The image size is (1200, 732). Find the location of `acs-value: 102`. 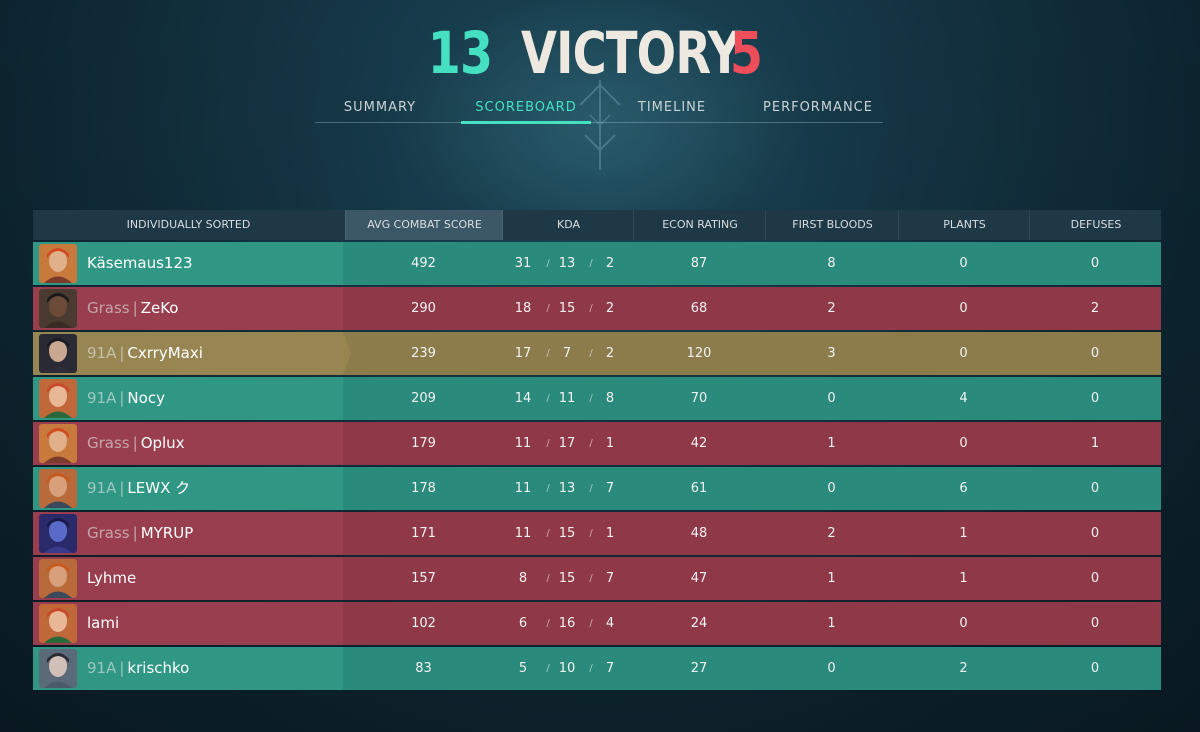

acs-value: 102 is located at coordinates (423, 623).